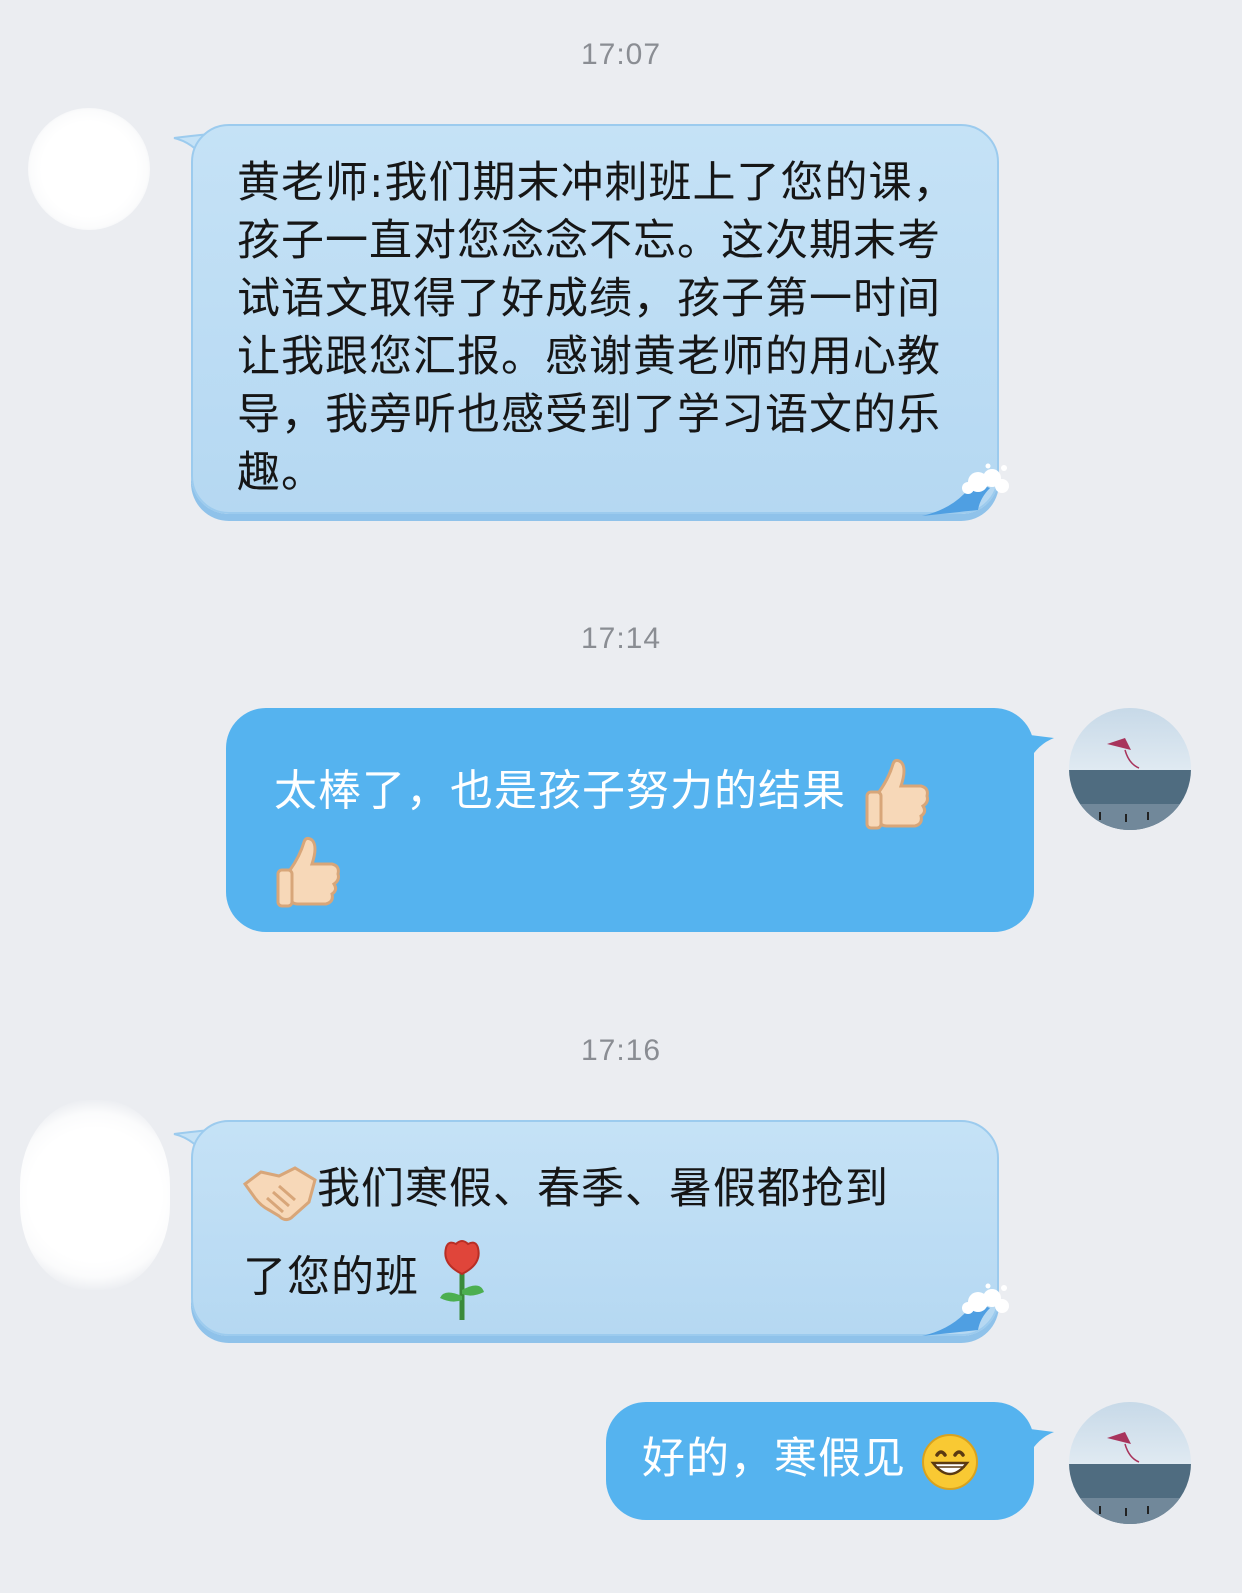  I want to click on message-text: 太棒了，也是孩子努力的结果, so click(560, 791).